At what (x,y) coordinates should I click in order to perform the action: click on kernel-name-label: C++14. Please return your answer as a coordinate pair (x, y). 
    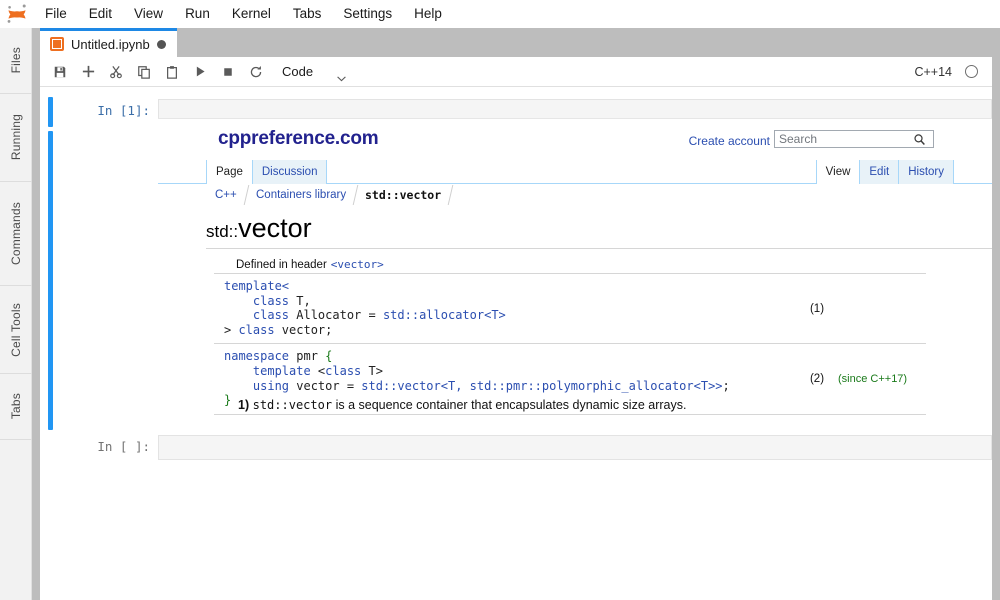
    Looking at the image, I should click on (933, 72).